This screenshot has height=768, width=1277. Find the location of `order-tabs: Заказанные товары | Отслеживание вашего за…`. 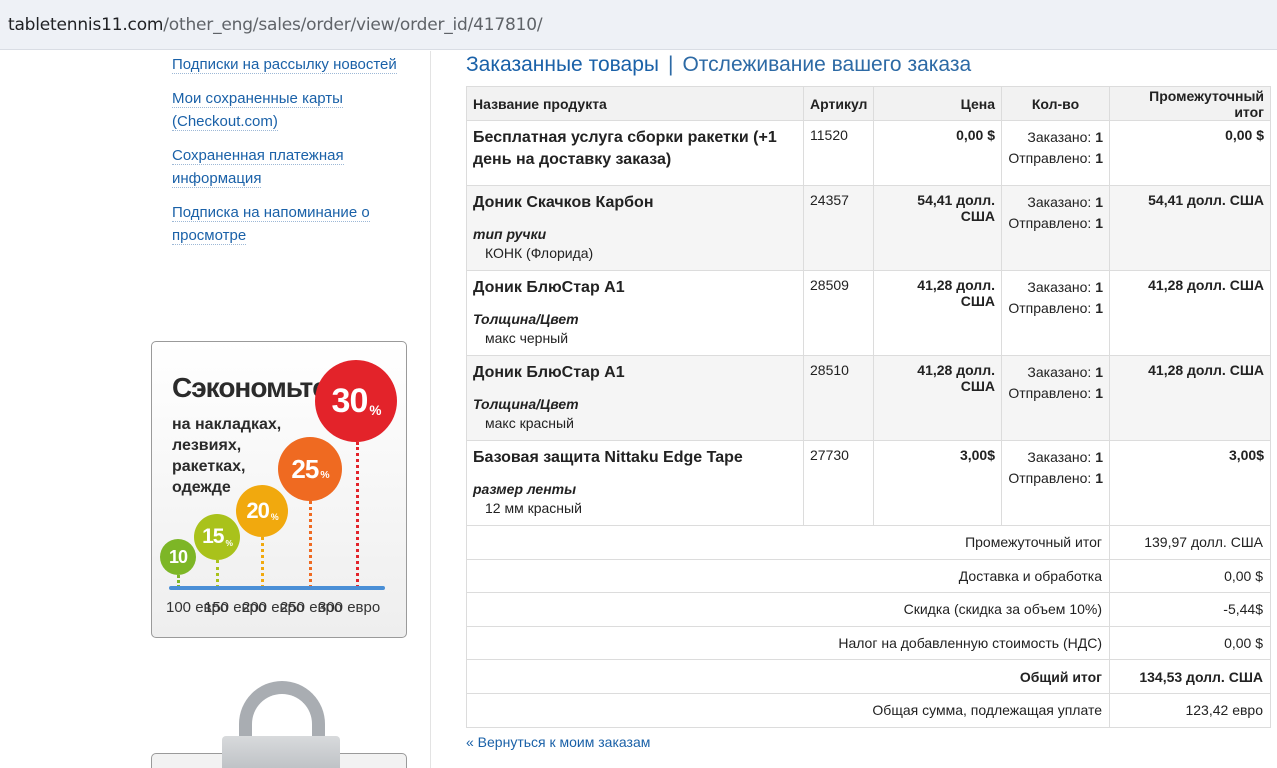

order-tabs: Заказанные товары | Отслеживание вашего за… is located at coordinates (718, 65).